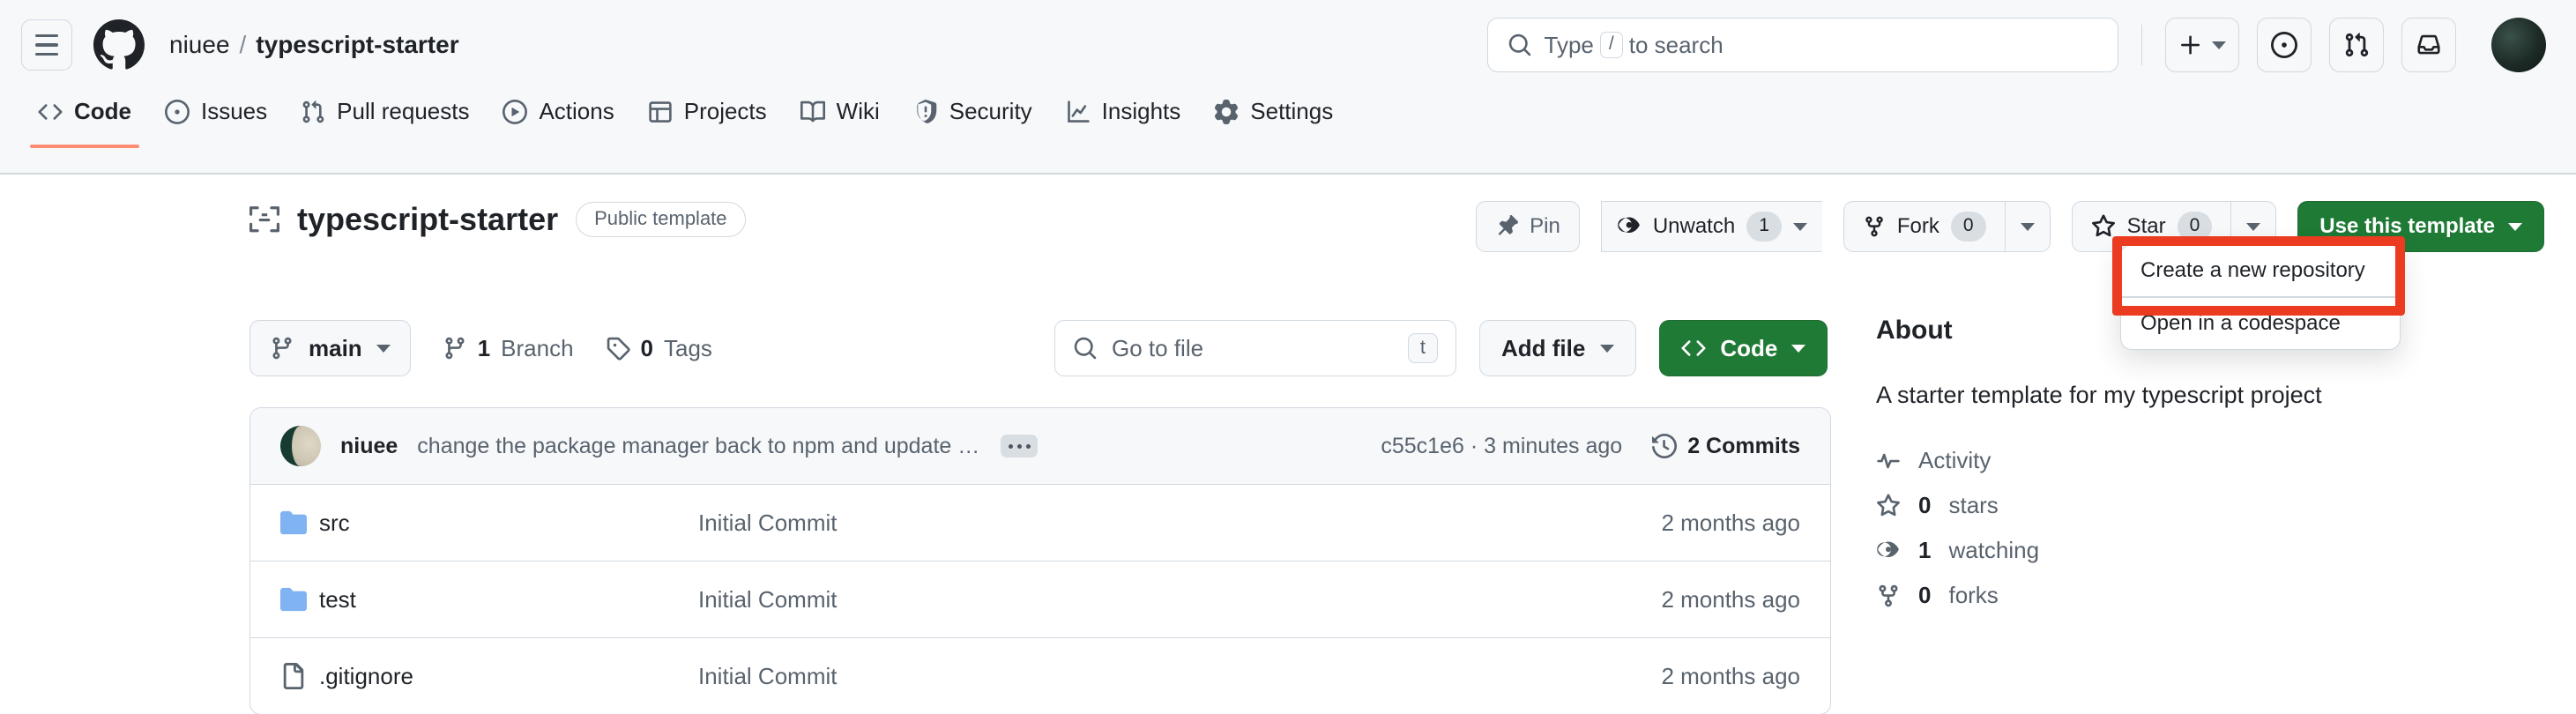 This screenshot has height=714, width=2576. What do you see at coordinates (1764, 227) in the screenshot?
I see `watch-count: 1` at bounding box center [1764, 227].